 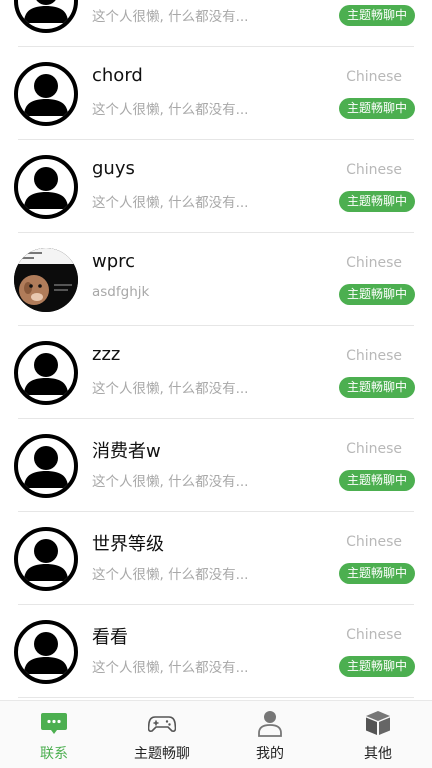 I want to click on gamepad-icon, so click(x=162, y=724).